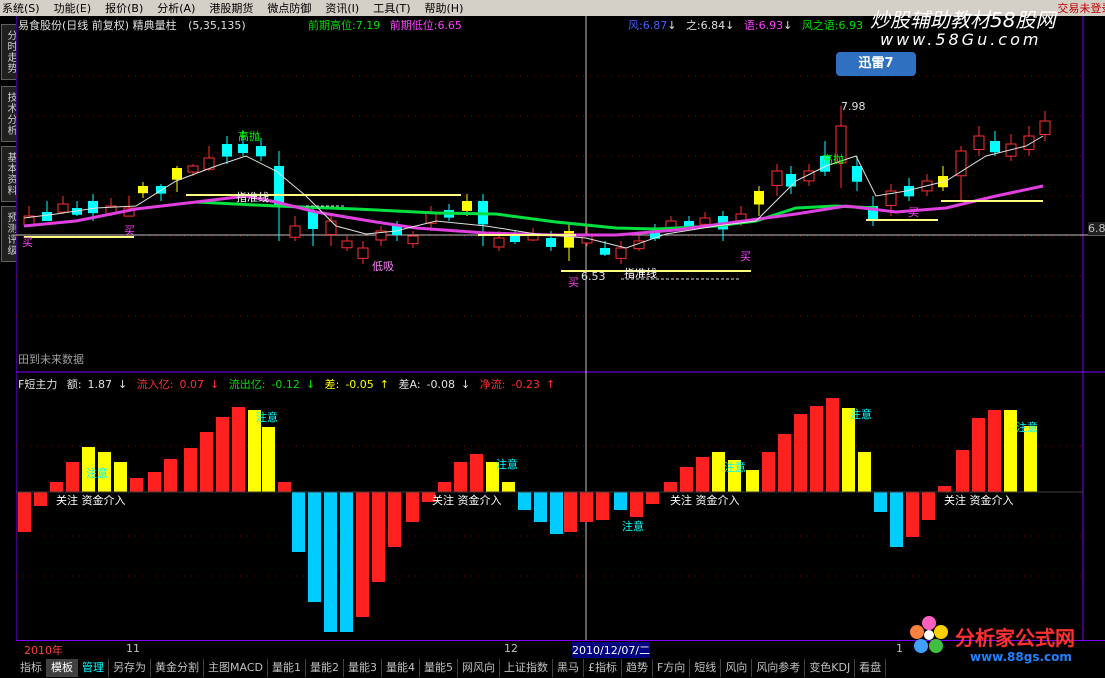 Image resolution: width=1105 pixels, height=678 pixels. Describe the element at coordinates (637, 668) in the screenshot. I see `bottom-tab-15: 趋势` at that location.